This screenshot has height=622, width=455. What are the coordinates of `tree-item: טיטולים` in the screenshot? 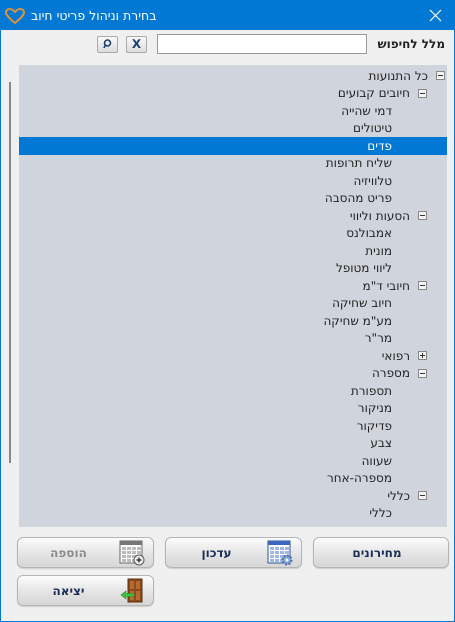 It's located at (233, 128).